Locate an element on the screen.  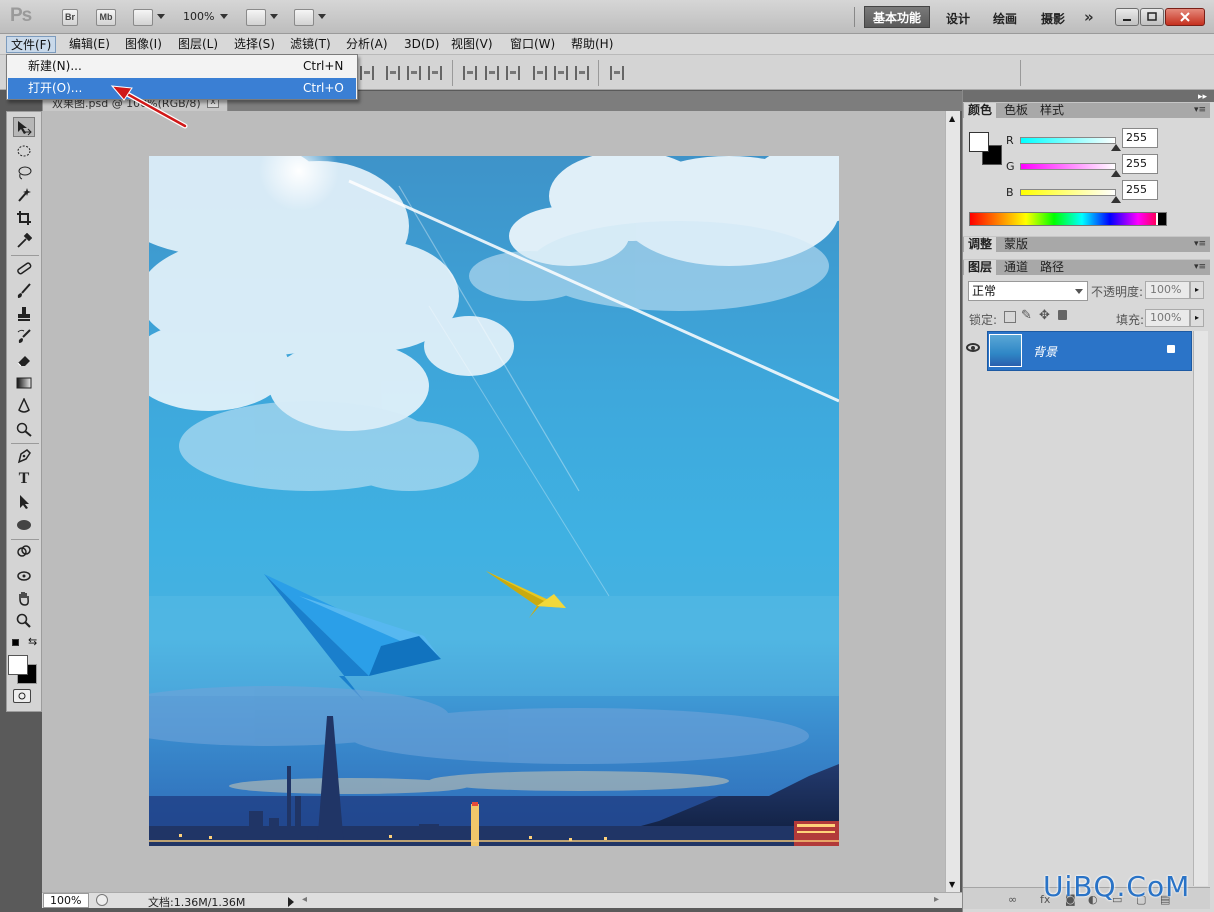
tab-swatches: 色板 is located at coordinates (1016, 111).